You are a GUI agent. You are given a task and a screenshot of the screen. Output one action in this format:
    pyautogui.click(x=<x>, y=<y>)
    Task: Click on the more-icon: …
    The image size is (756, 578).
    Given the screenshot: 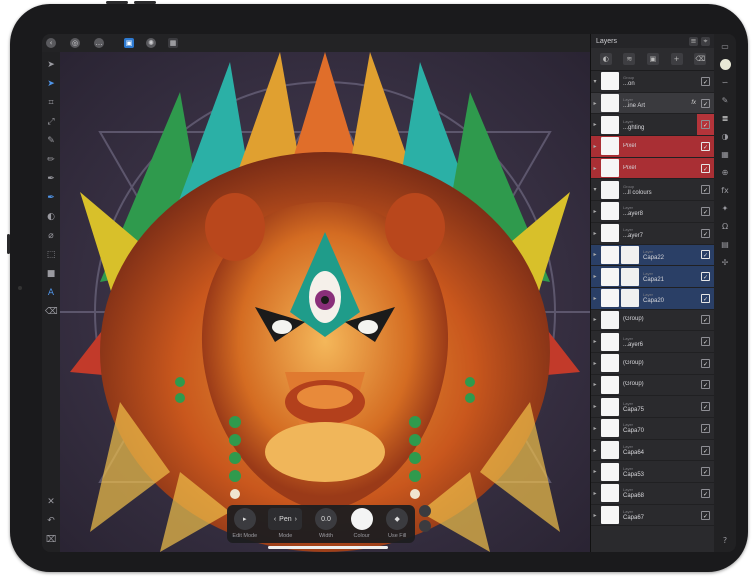 What is the action you would take?
    pyautogui.click(x=99, y=43)
    